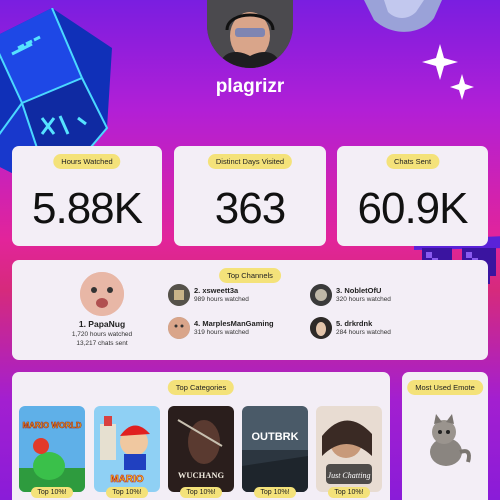 Image resolution: width=500 pixels, height=500 pixels. I want to click on channel-name: 5. drkrdnk, so click(354, 323).